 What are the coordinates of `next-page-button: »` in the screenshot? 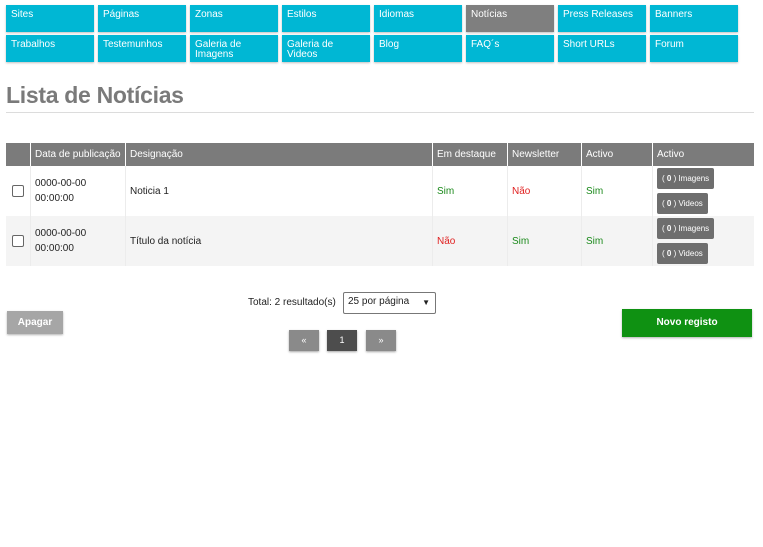 It's located at (381, 340).